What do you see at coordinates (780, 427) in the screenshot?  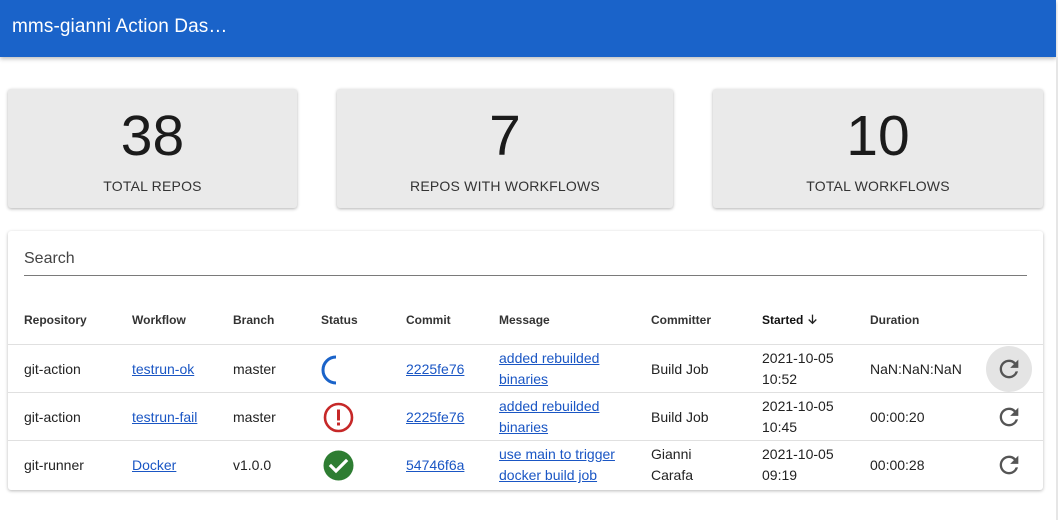 I see `started-time: 10:45` at bounding box center [780, 427].